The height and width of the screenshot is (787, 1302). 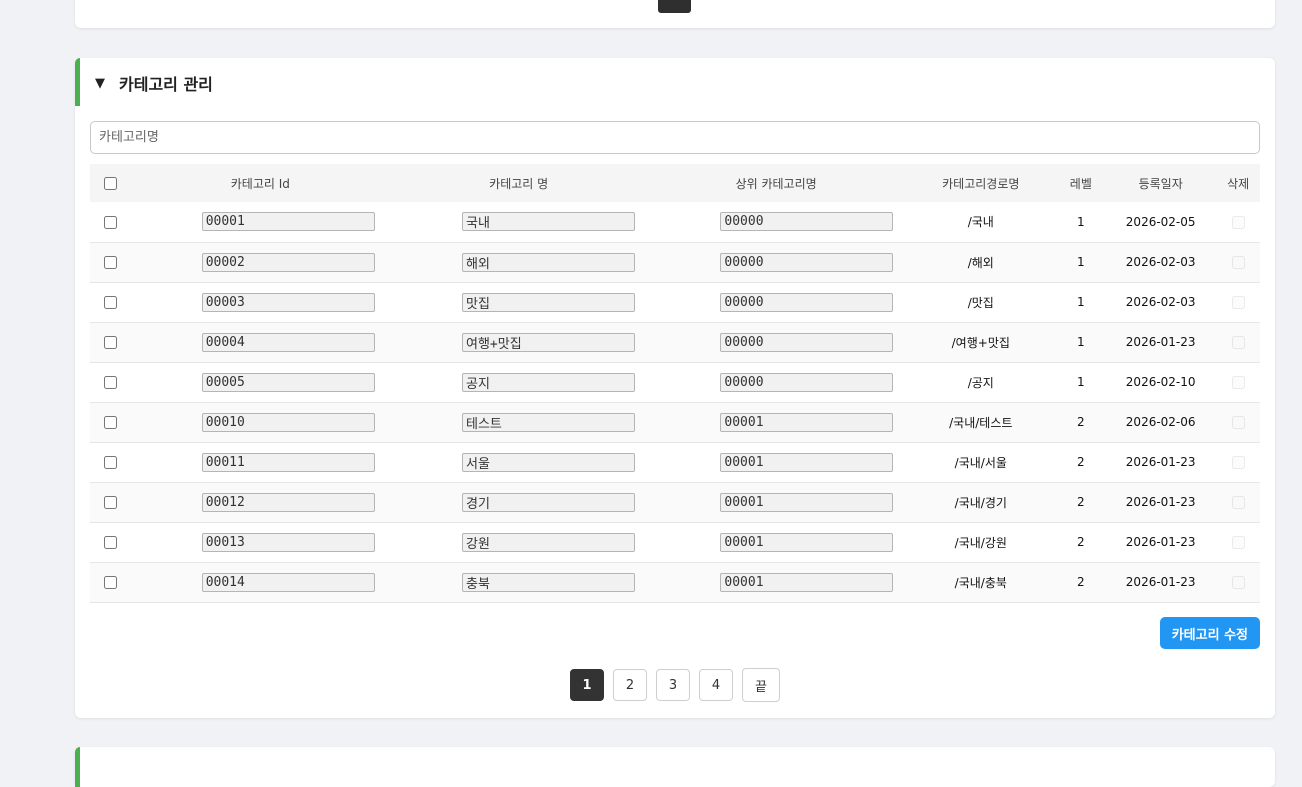 I want to click on select-all-checkbox, so click(x=110, y=183).